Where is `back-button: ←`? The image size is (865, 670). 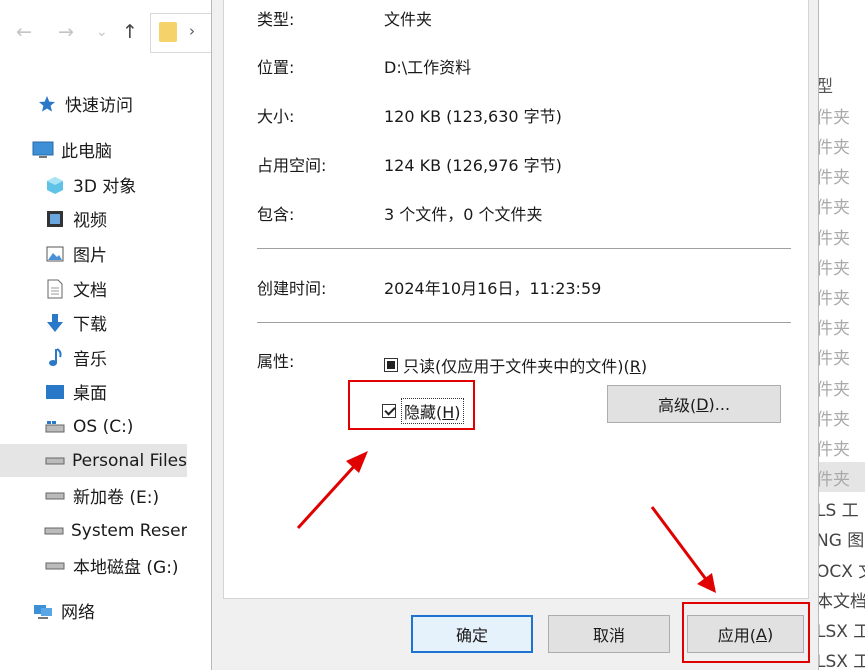 back-button: ← is located at coordinates (24, 32).